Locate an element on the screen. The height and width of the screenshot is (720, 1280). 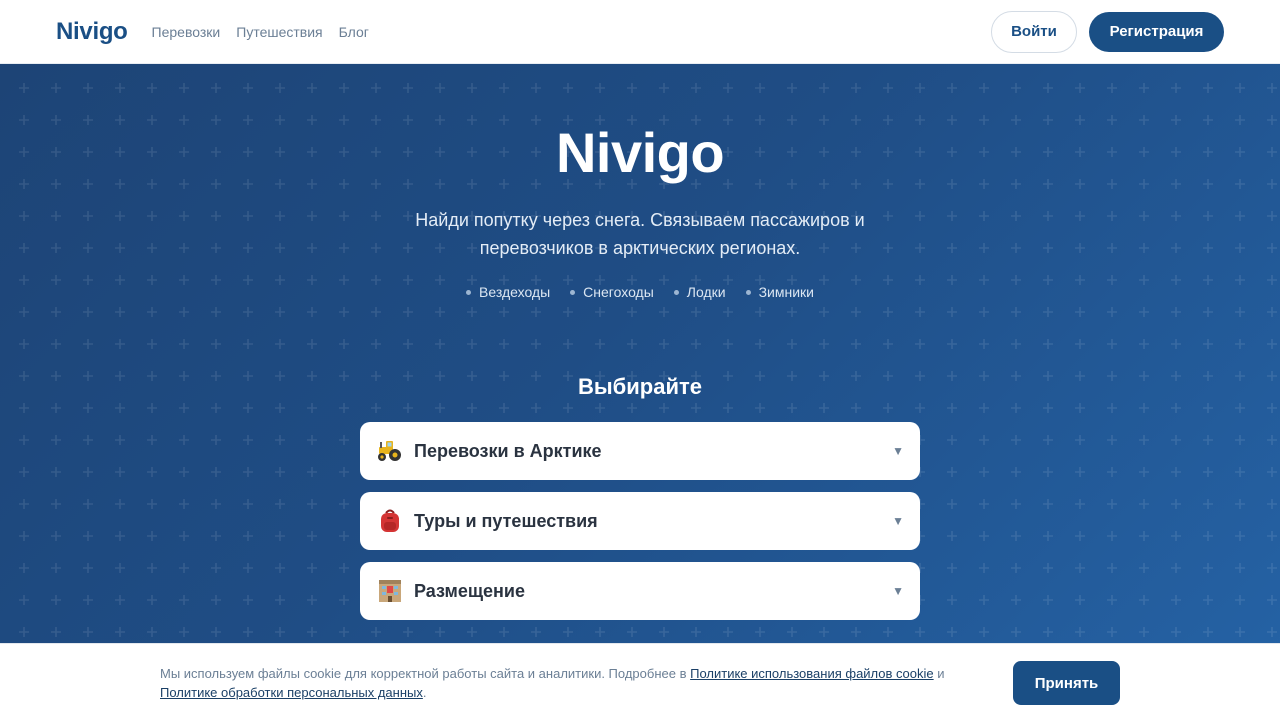
accordion-item-accommodation: Размещение ▼ is located at coordinates (640, 591).